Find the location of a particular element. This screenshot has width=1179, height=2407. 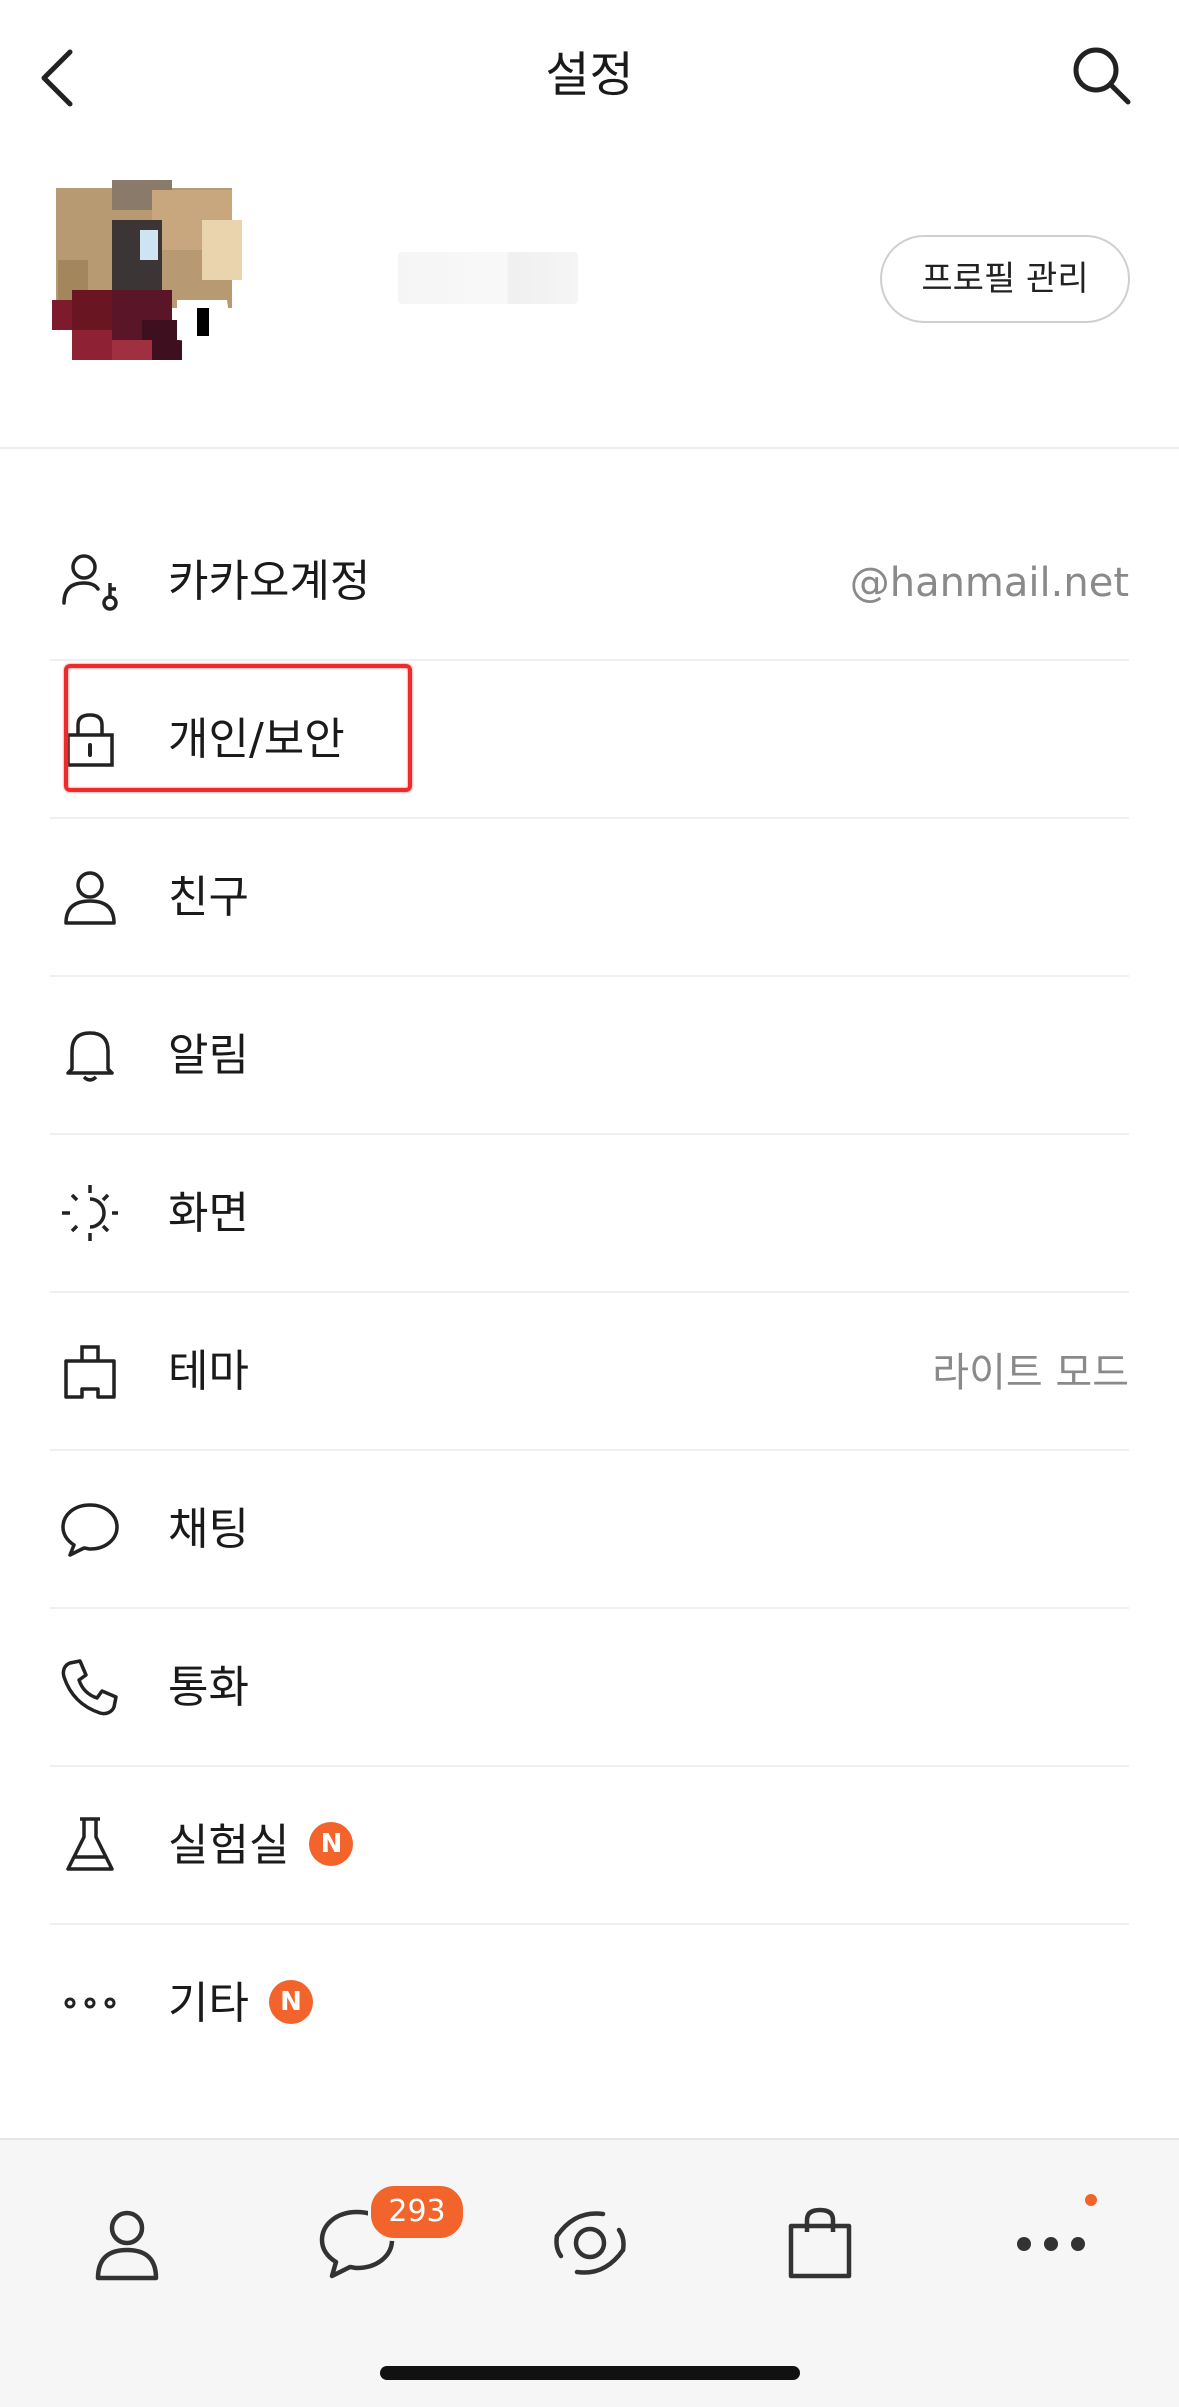

menu-item-label: 카카오계정 is located at coordinates (269, 581).